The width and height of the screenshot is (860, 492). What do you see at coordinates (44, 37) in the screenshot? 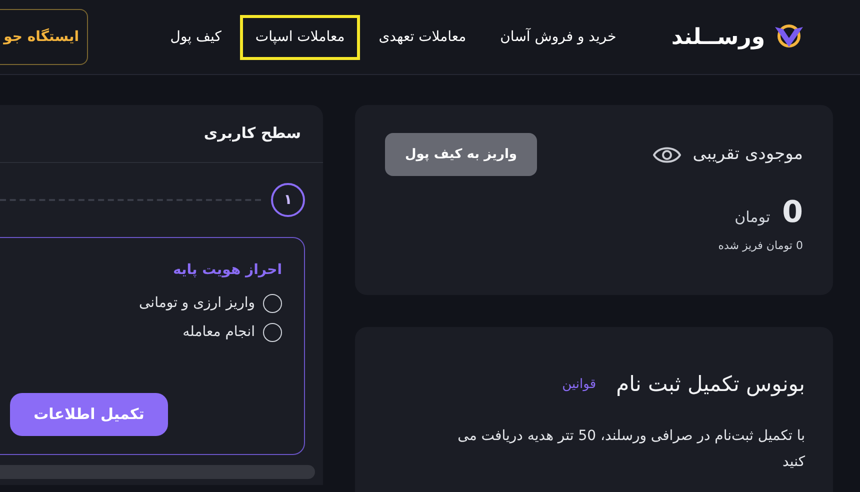
I see `rewards-button: ایستگاه جو` at bounding box center [44, 37].